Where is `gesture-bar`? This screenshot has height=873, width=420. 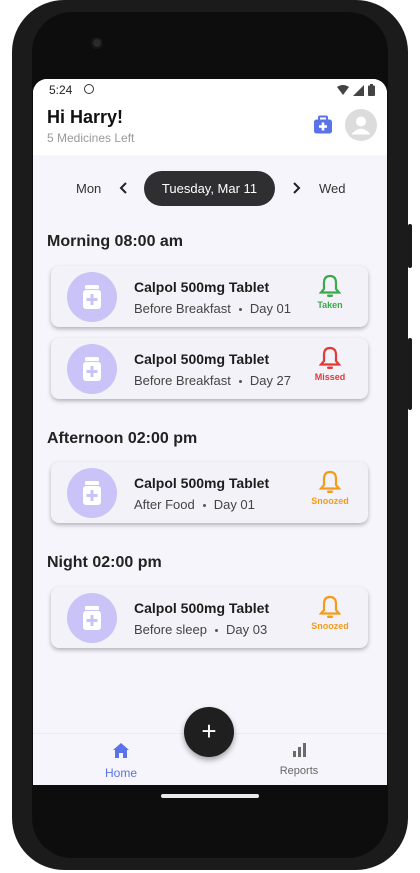 gesture-bar is located at coordinates (210, 796).